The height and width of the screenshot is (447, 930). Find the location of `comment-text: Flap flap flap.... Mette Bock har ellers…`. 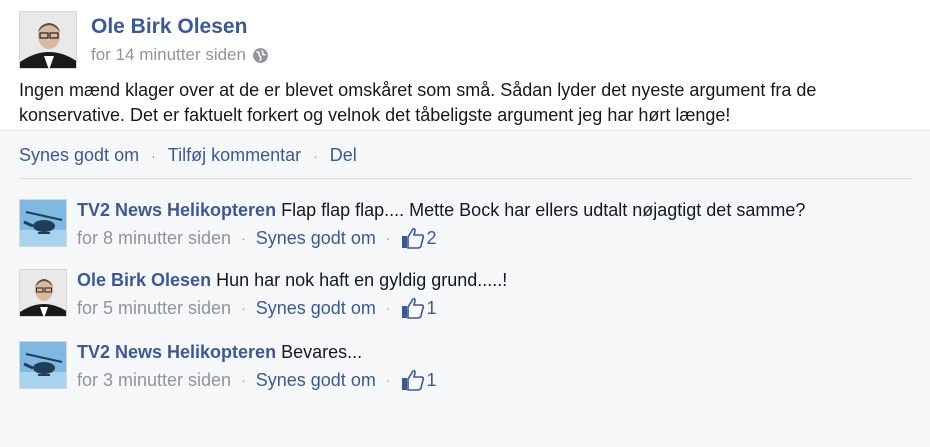

comment-text: Flap flap flap.... Mette Bock har ellers… is located at coordinates (543, 210).